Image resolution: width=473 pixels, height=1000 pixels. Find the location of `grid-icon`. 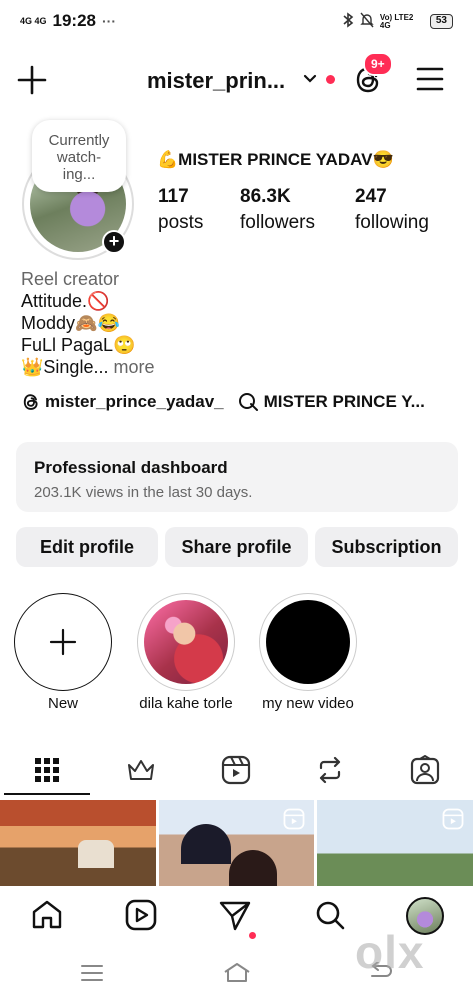

grid-icon is located at coordinates (47, 770).